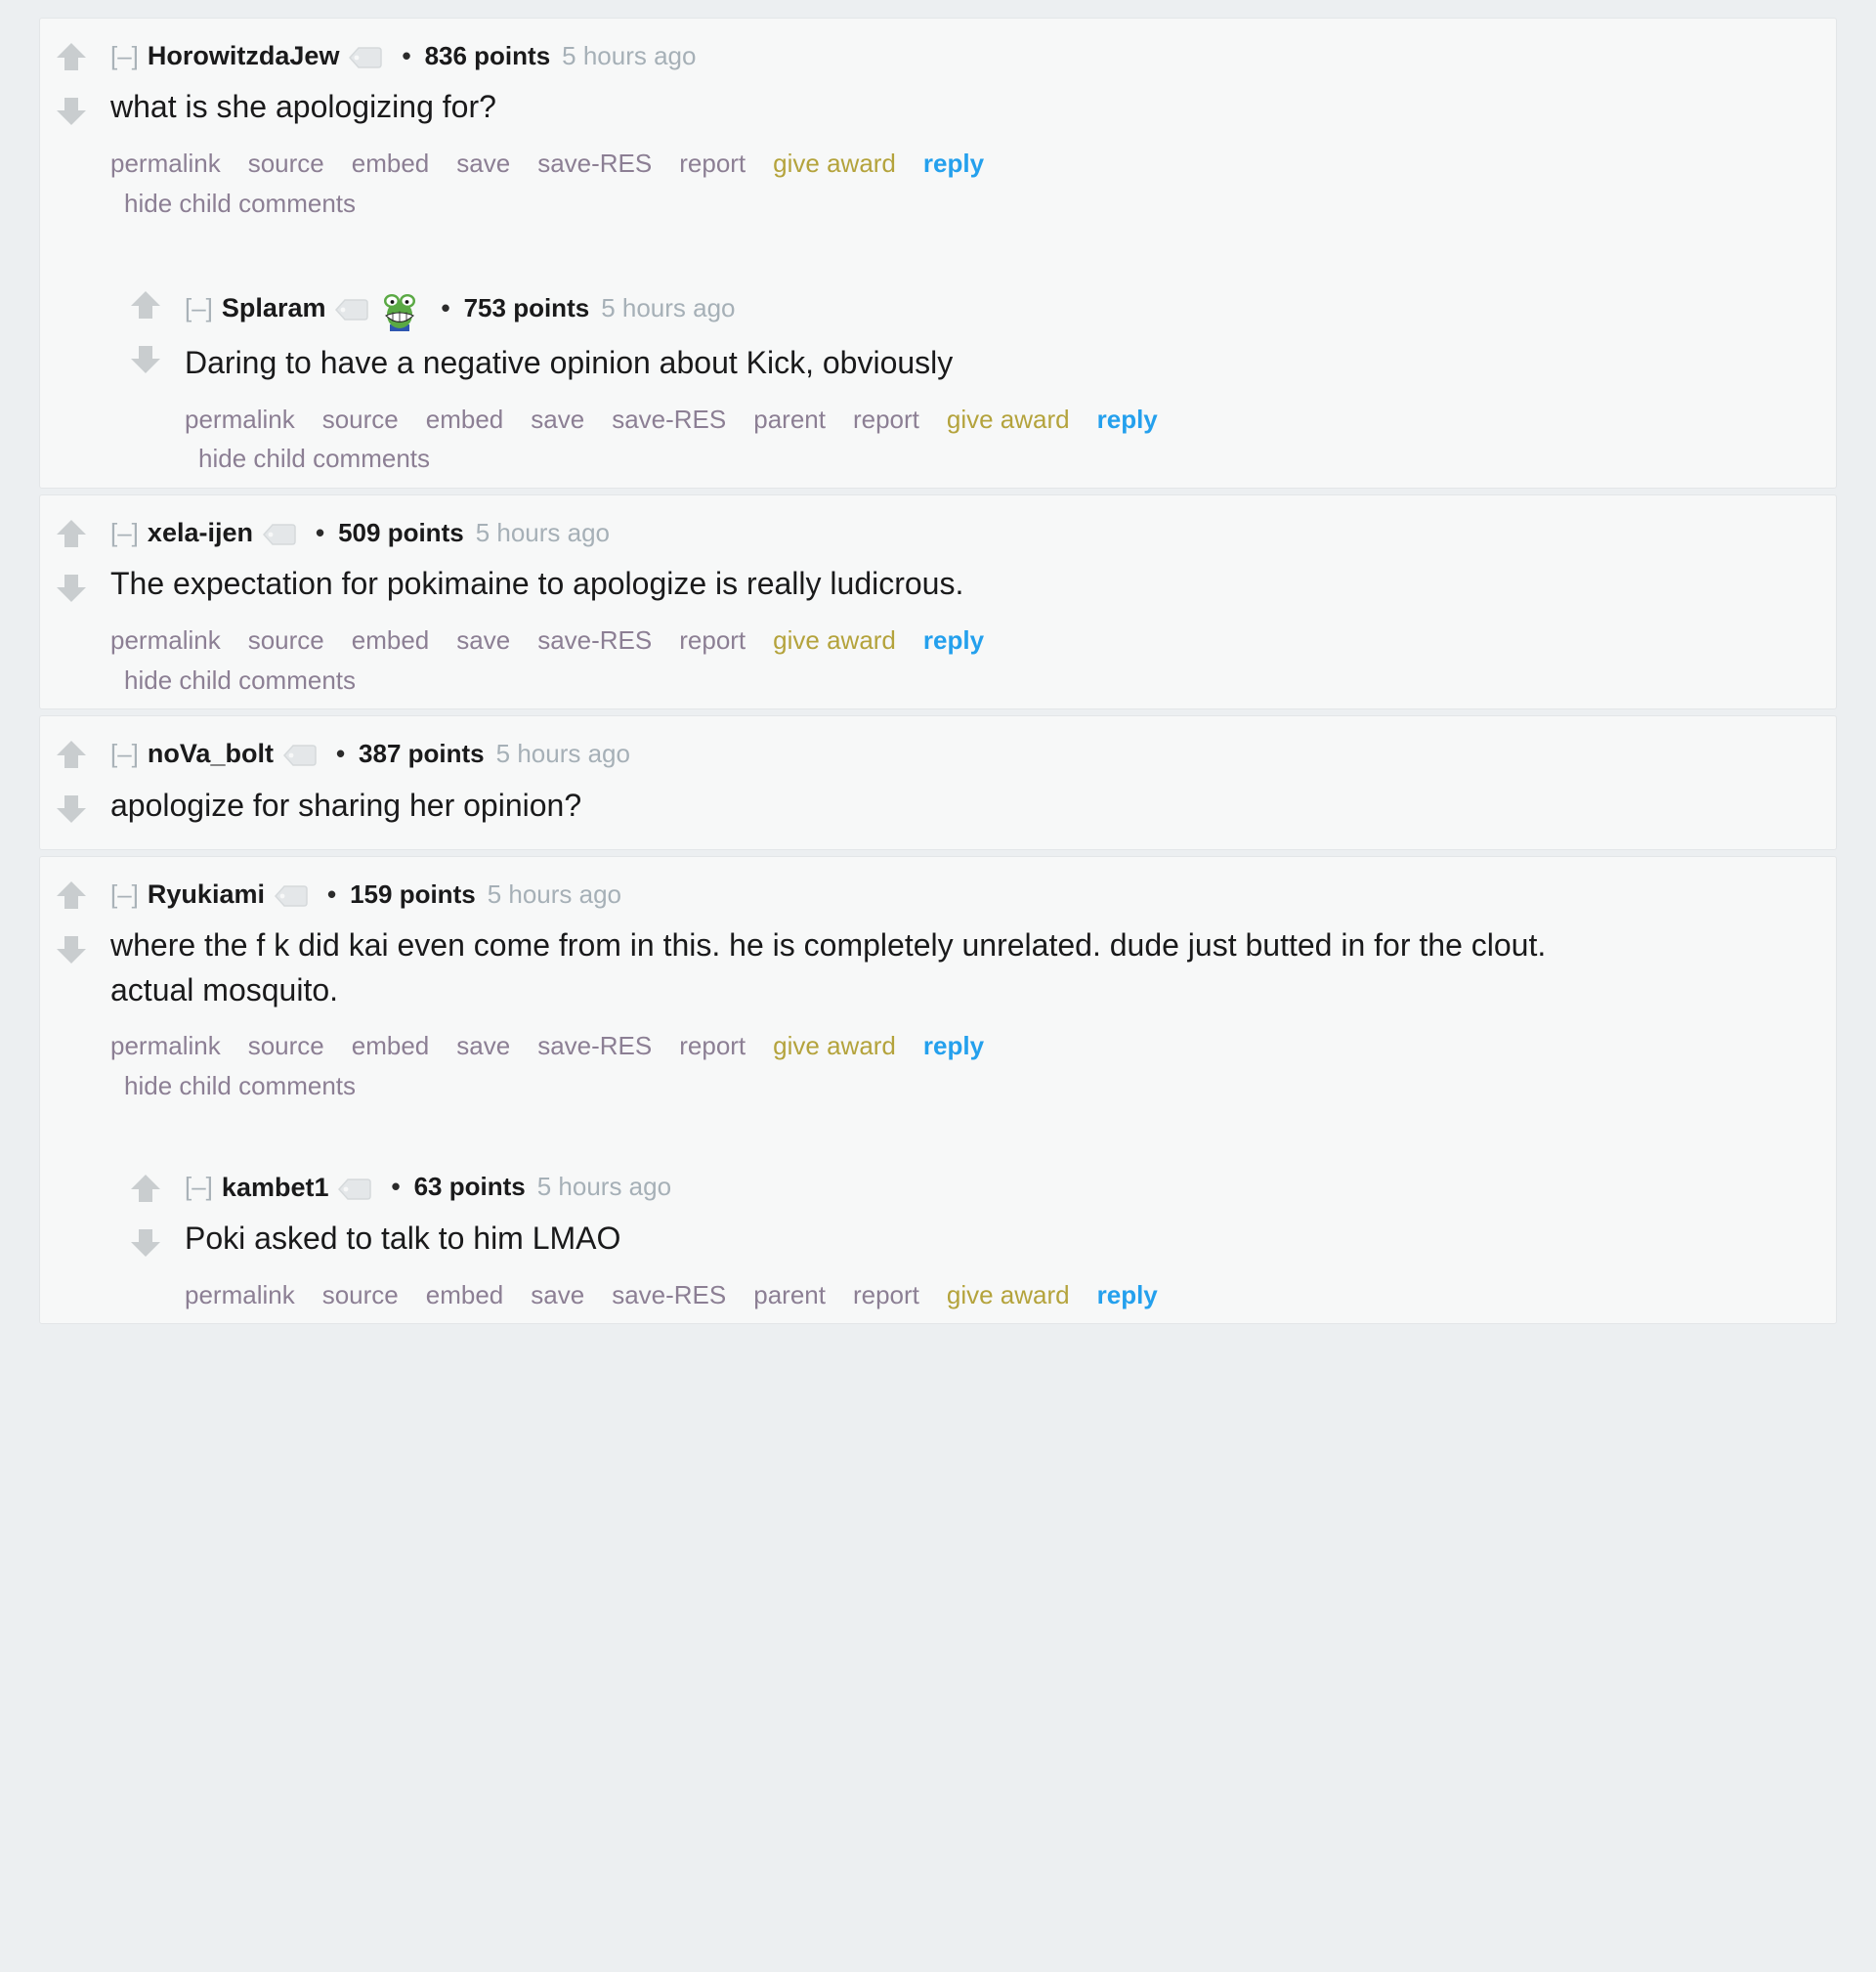  I want to click on comment-score: 159 points, so click(413, 894).